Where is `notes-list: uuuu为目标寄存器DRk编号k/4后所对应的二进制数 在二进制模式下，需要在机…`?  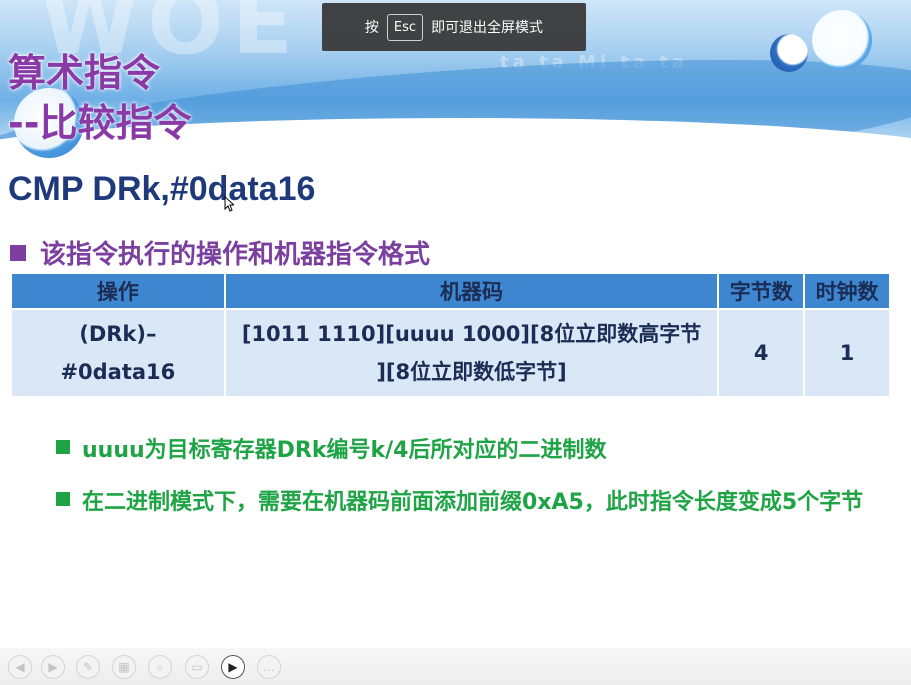 notes-list: uuuu为目标寄存器DRk编号k/4后所对应的二进制数 在二进制模式下，需要在机… is located at coordinates (481, 484).